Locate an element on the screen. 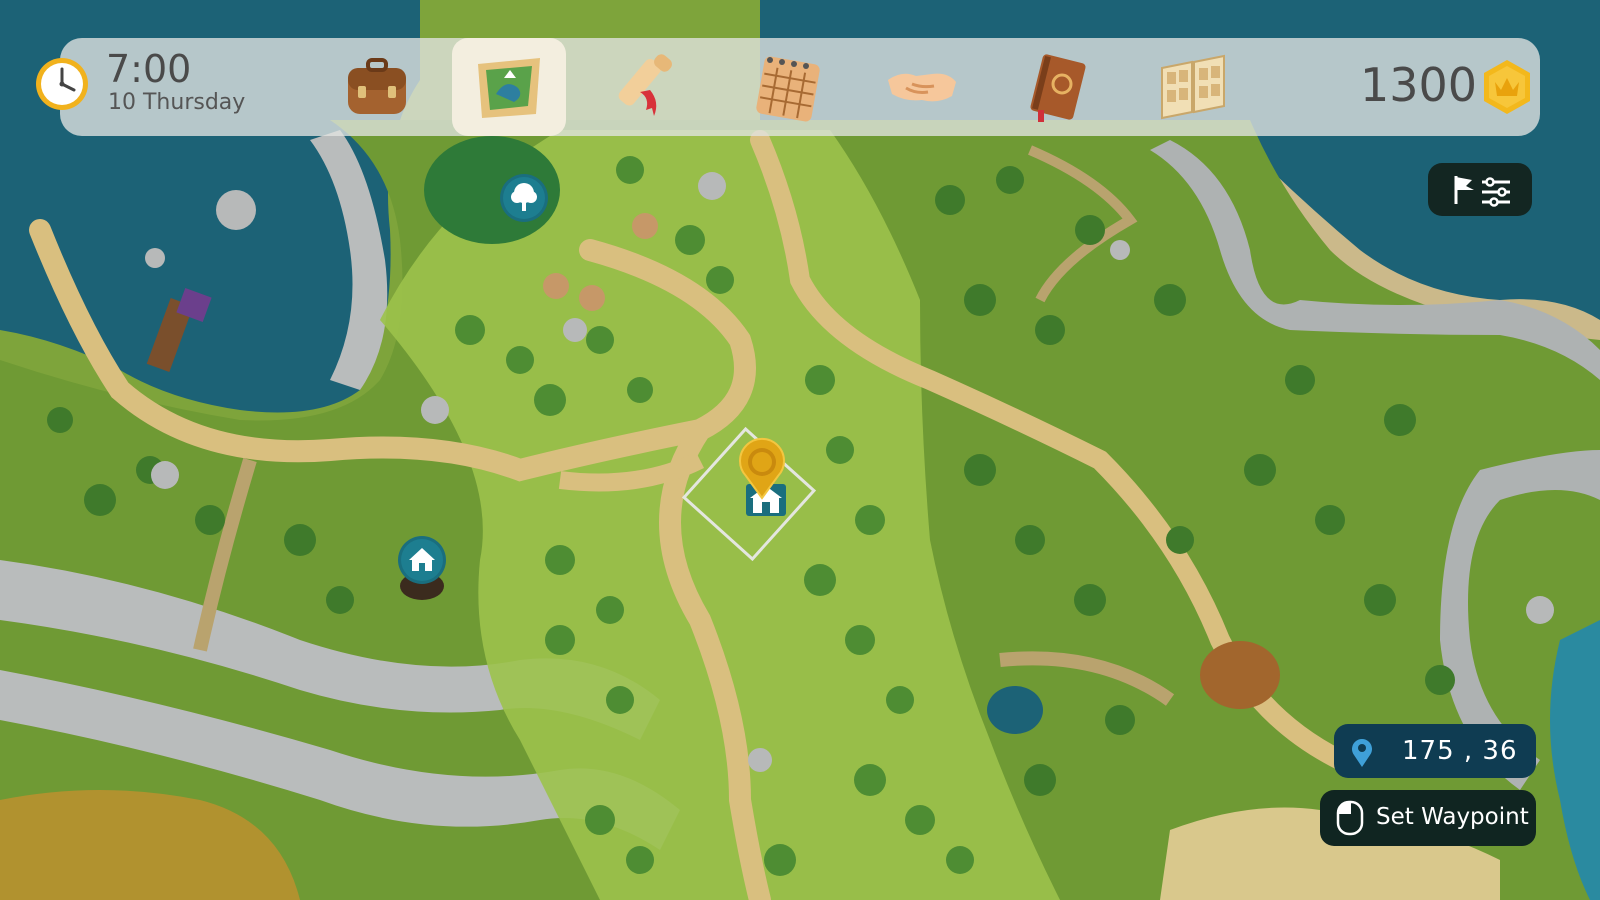 This screenshot has height=900, width=1600. backpack-icon is located at coordinates (377, 86).